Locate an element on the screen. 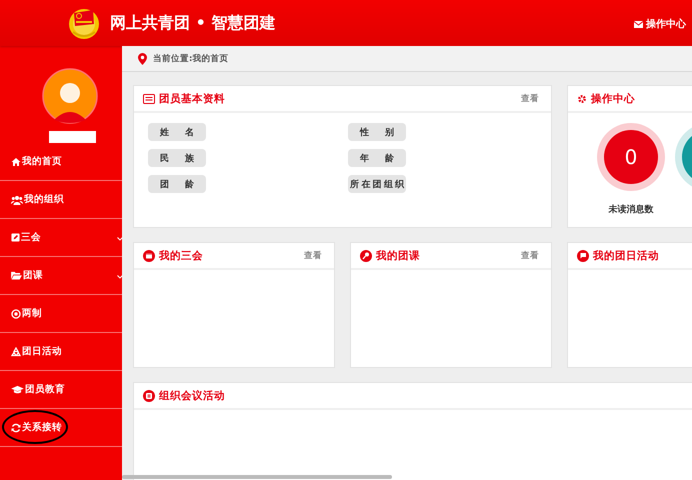 The width and height of the screenshot is (692, 480). folder-icon is located at coordinates (16, 275).